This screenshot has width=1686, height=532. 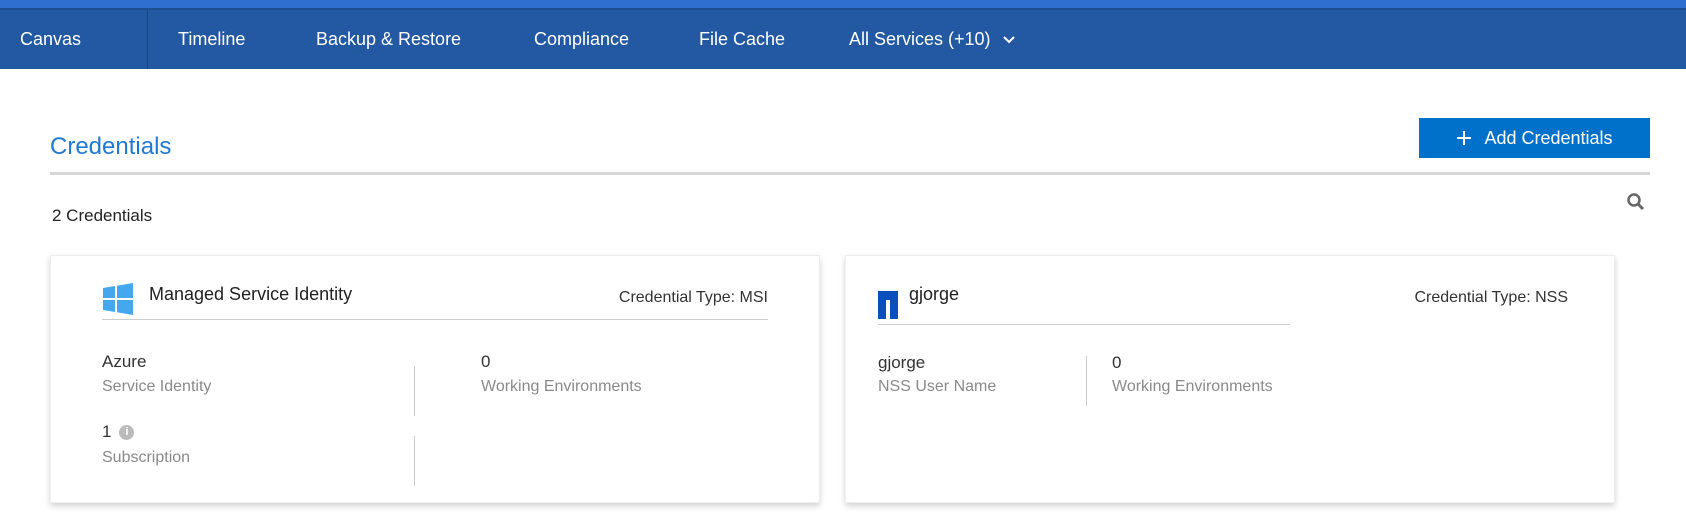 I want to click on nav-all-services: All Services (+10), so click(x=932, y=39).